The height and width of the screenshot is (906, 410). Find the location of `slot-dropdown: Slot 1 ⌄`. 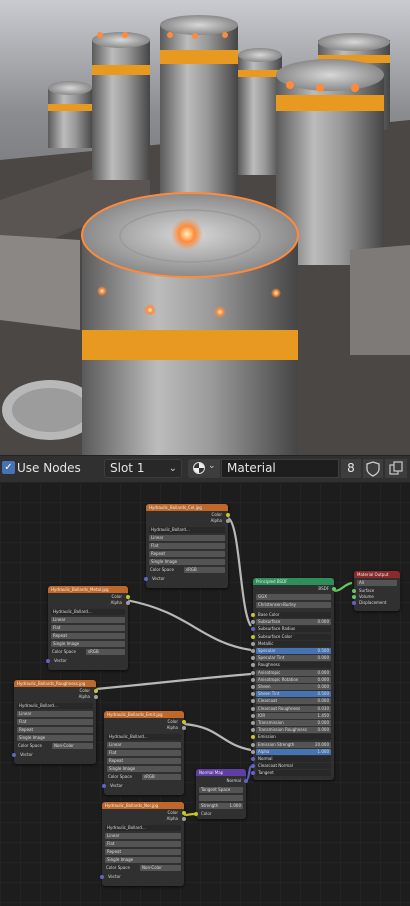

slot-dropdown: Slot 1 ⌄ is located at coordinates (143, 468).